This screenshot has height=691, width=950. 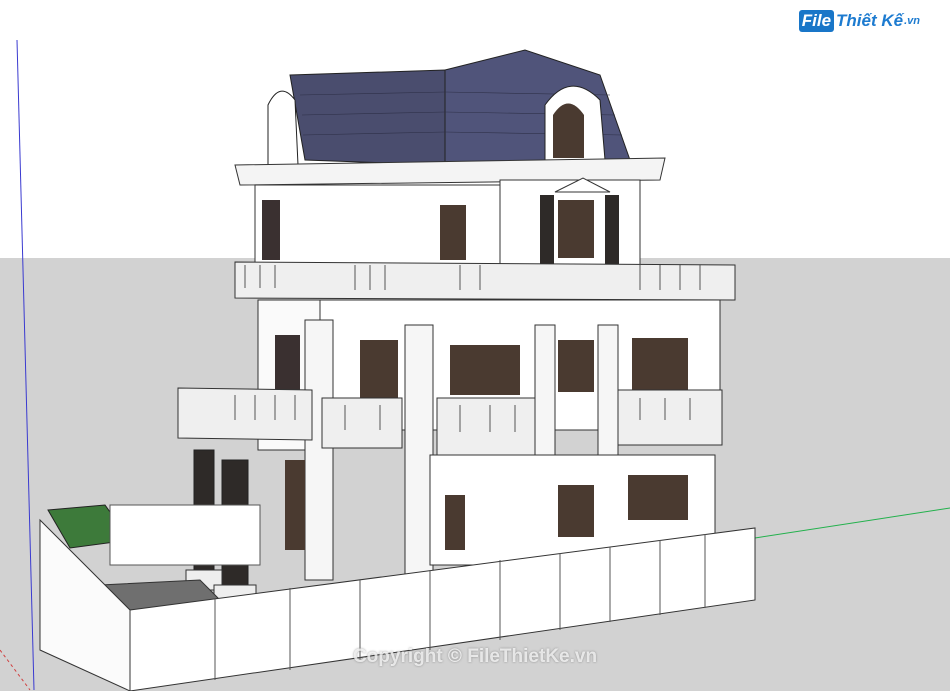 What do you see at coordinates (367, 117) in the screenshot?
I see `roof-left` at bounding box center [367, 117].